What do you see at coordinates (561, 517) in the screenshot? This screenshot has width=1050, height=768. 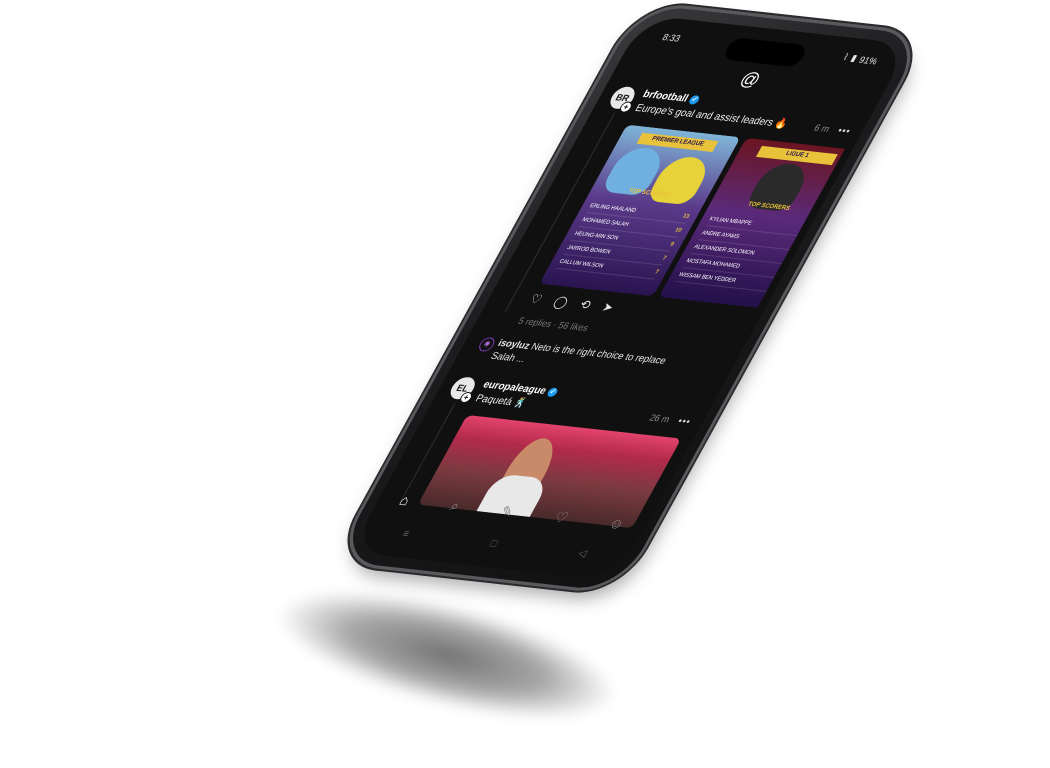 I see `heart-icon: ♡` at bounding box center [561, 517].